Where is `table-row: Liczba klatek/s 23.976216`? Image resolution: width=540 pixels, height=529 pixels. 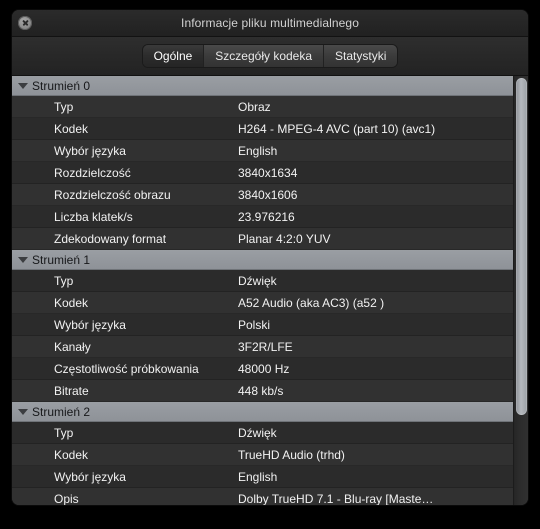 table-row: Liczba klatek/s 23.976216 is located at coordinates (262, 217).